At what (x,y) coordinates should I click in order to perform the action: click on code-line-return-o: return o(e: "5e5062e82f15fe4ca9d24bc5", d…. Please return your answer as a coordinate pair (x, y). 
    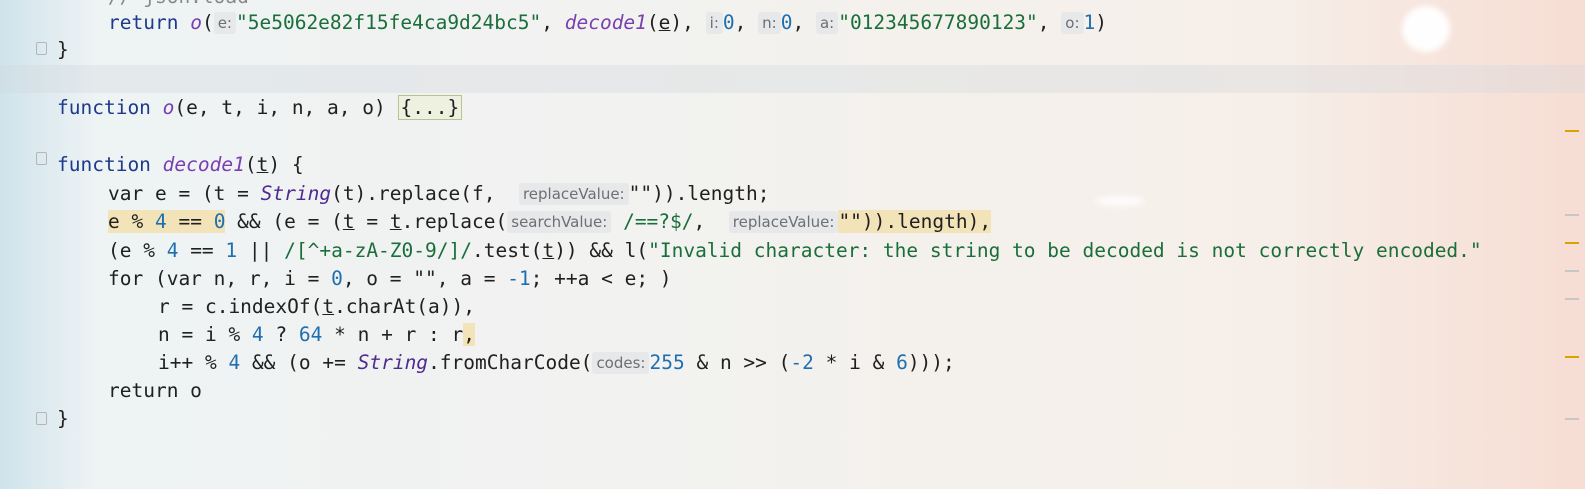
    Looking at the image, I should click on (792, 23).